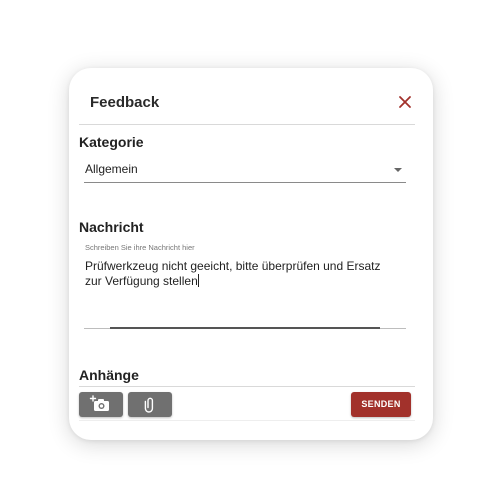 This screenshot has width=500, height=500. Describe the element at coordinates (247, 96) in the screenshot. I see `dialog-header: Feedback` at that location.